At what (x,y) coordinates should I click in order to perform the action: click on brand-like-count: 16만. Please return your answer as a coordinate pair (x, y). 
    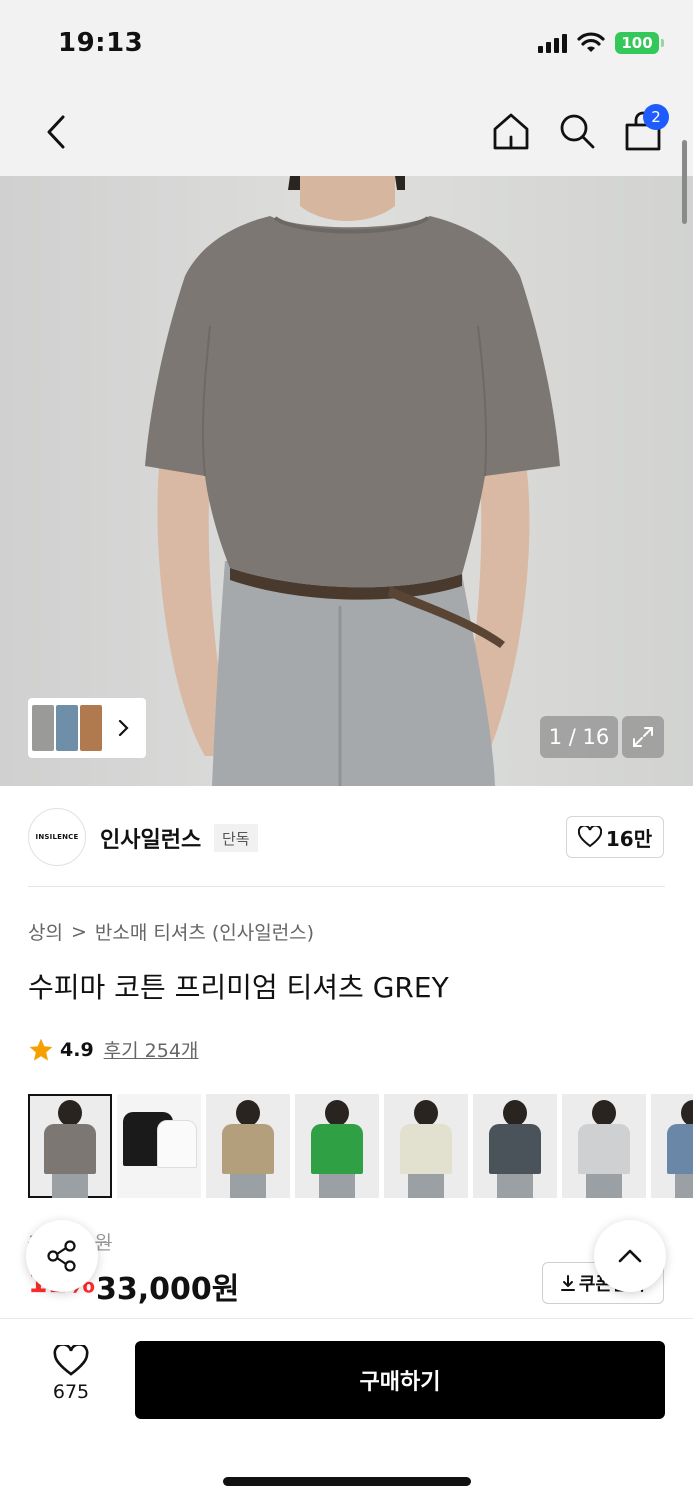
    Looking at the image, I should click on (629, 838).